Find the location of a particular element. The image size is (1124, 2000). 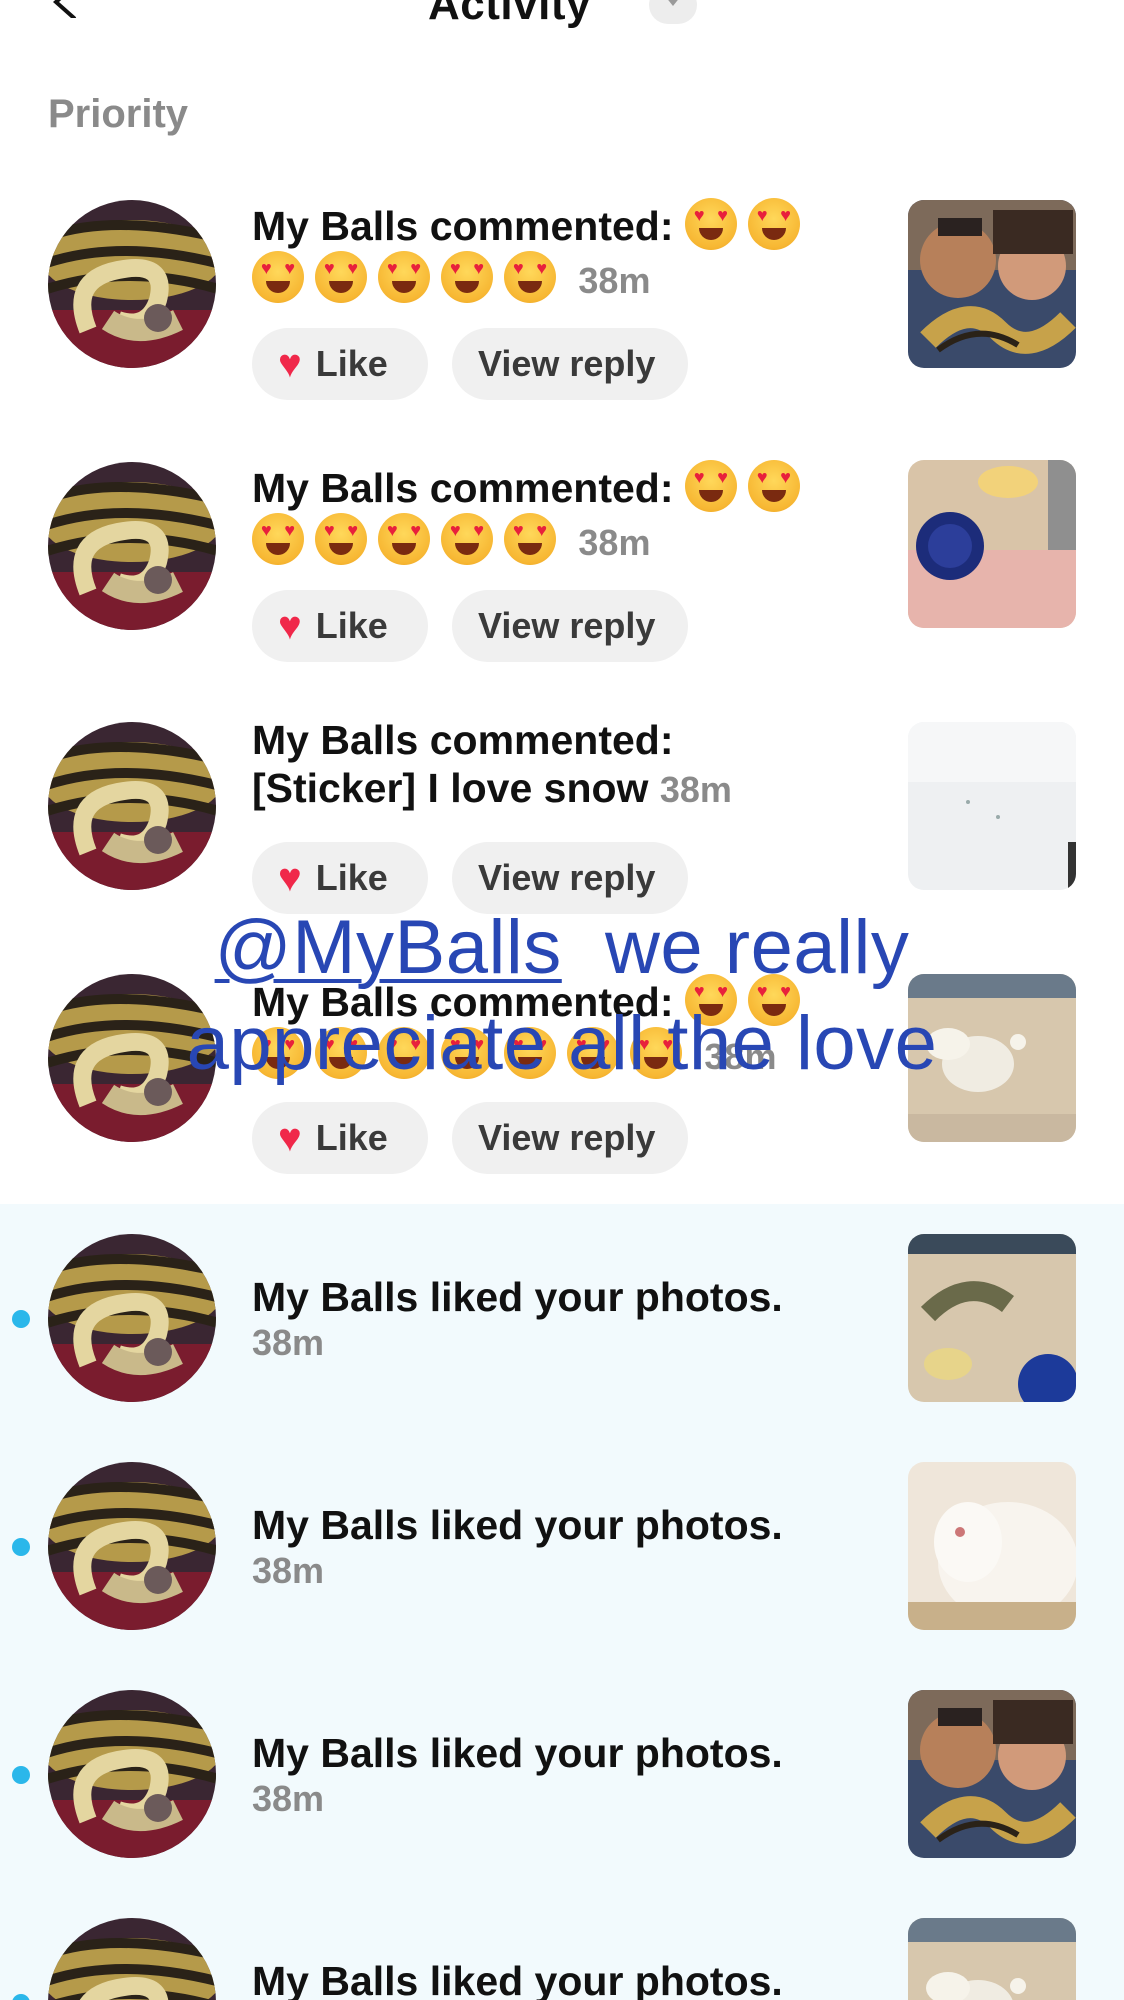

section-label-priority: Priority is located at coordinates (118, 114).